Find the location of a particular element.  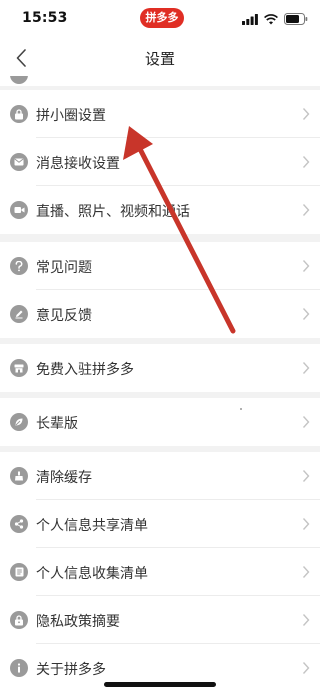

partial-list-item is located at coordinates (160, 81).